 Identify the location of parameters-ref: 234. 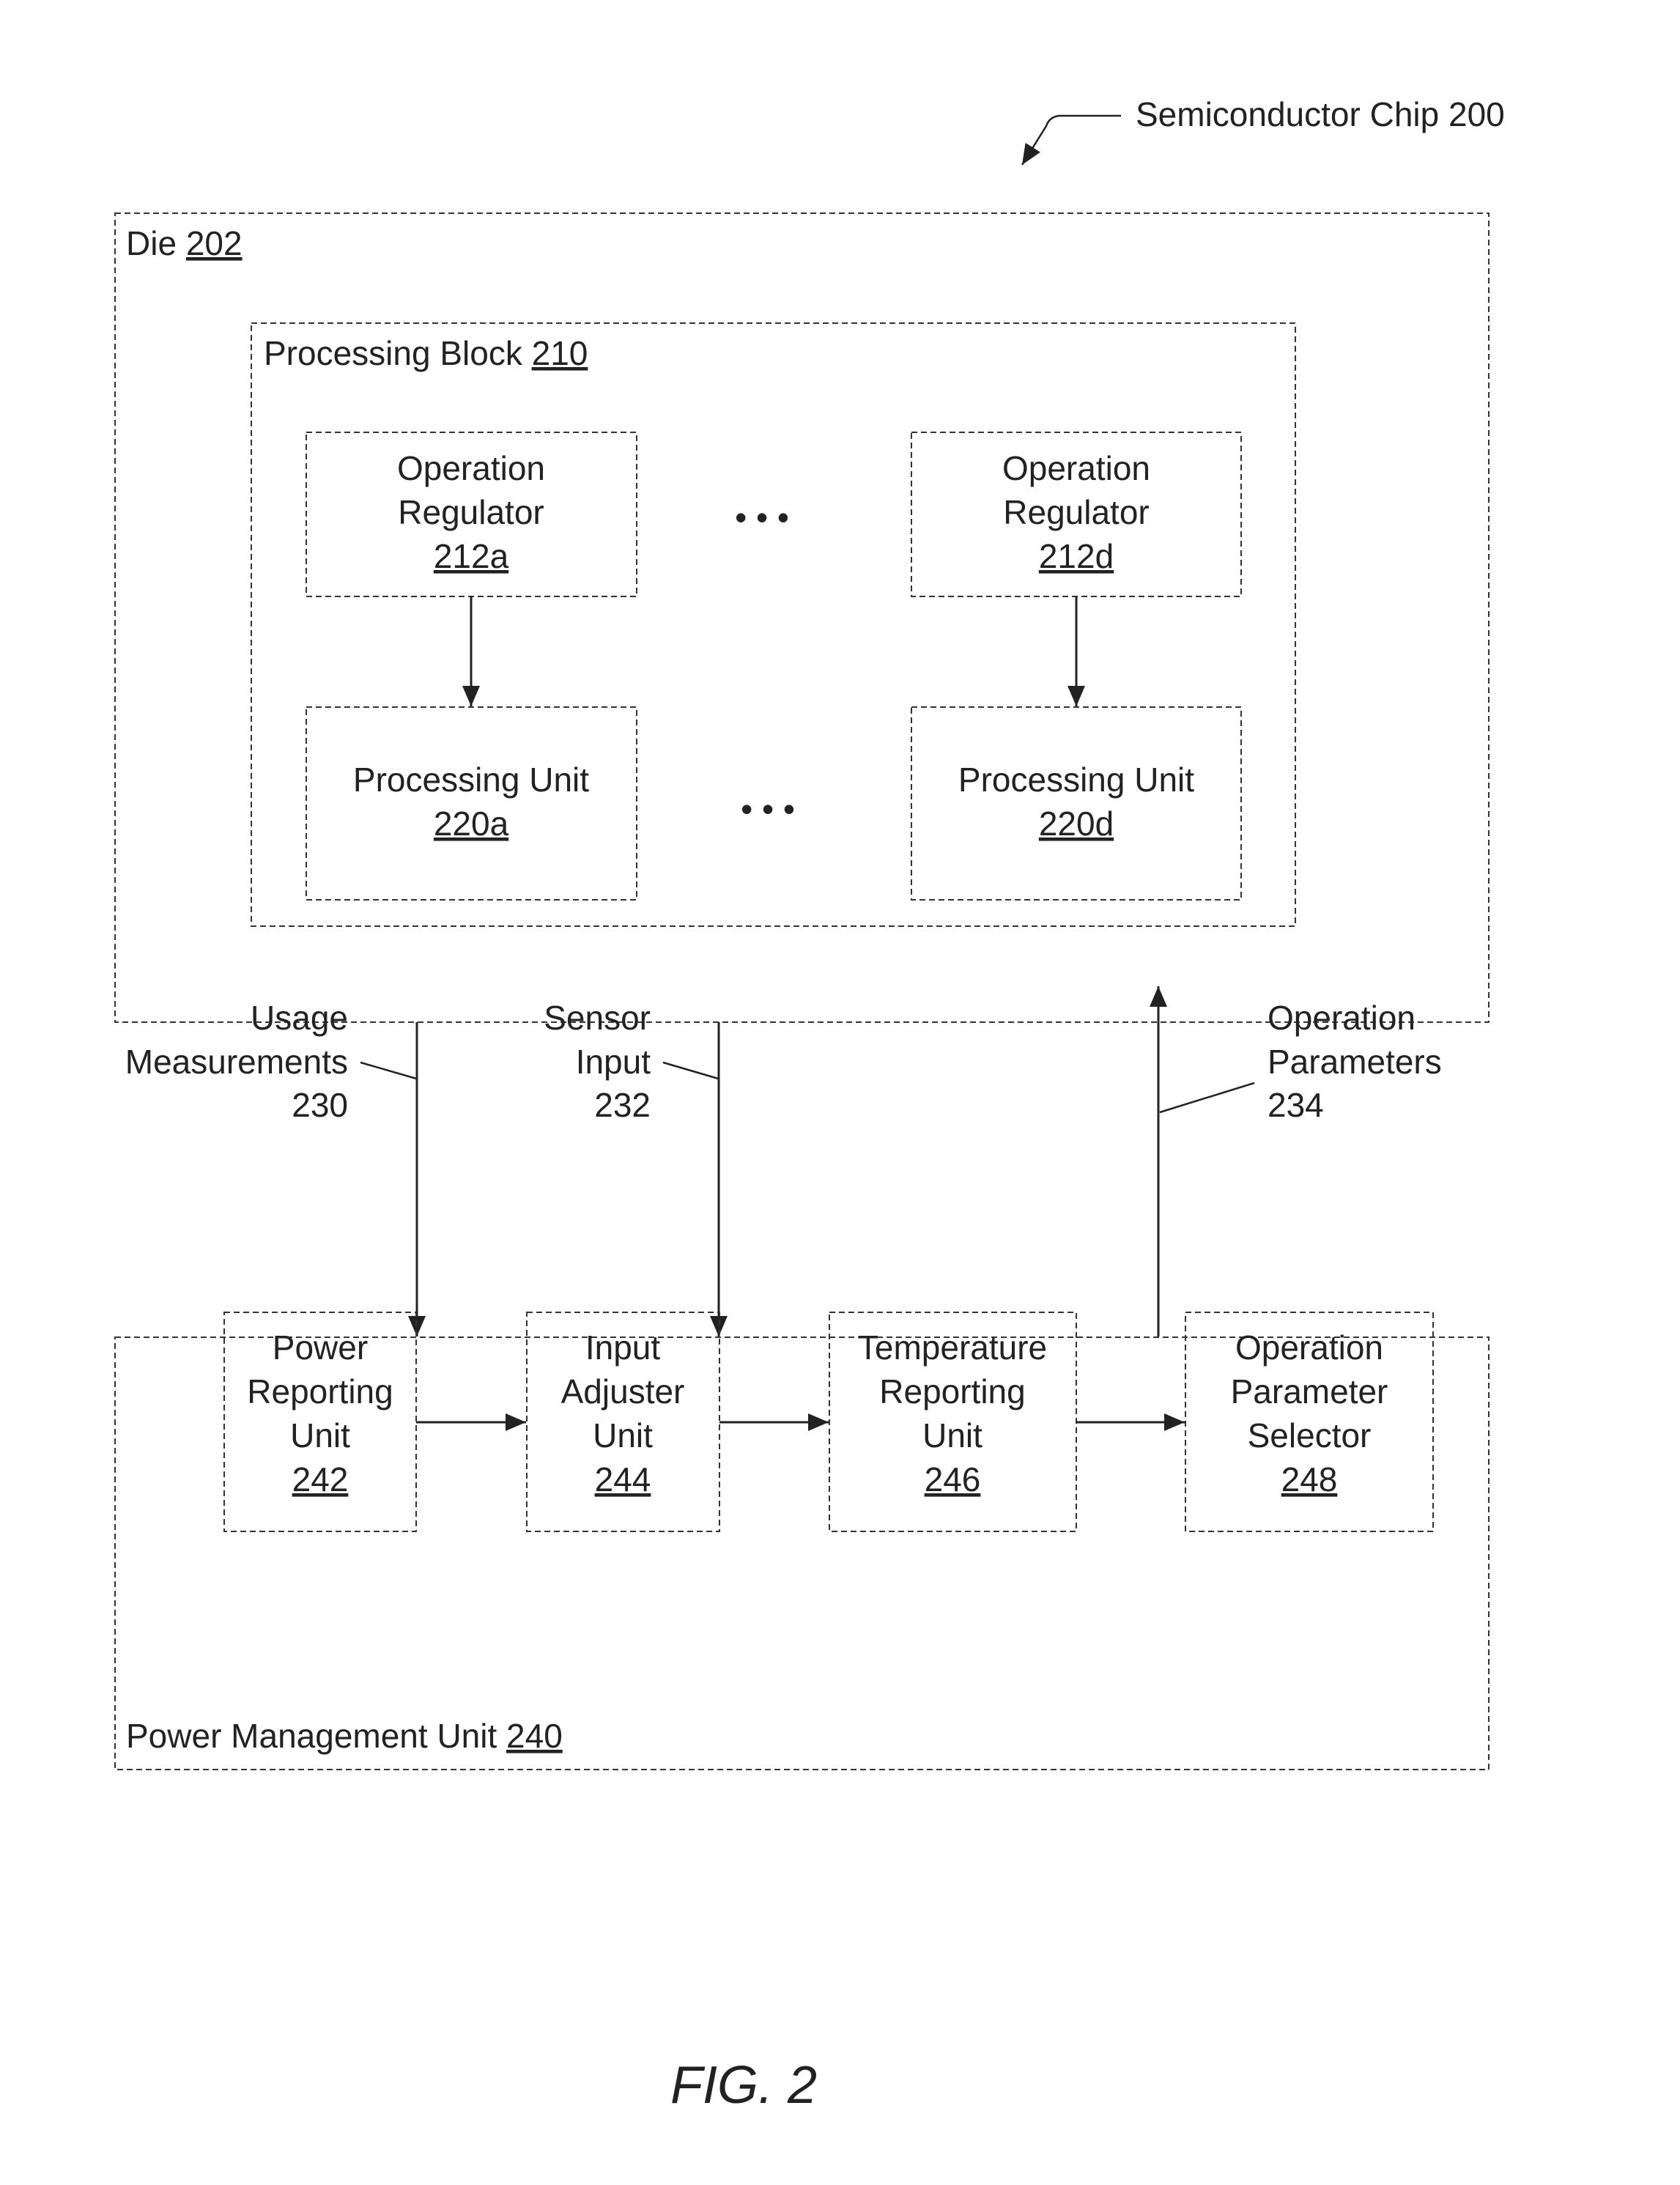
(1296, 1105).